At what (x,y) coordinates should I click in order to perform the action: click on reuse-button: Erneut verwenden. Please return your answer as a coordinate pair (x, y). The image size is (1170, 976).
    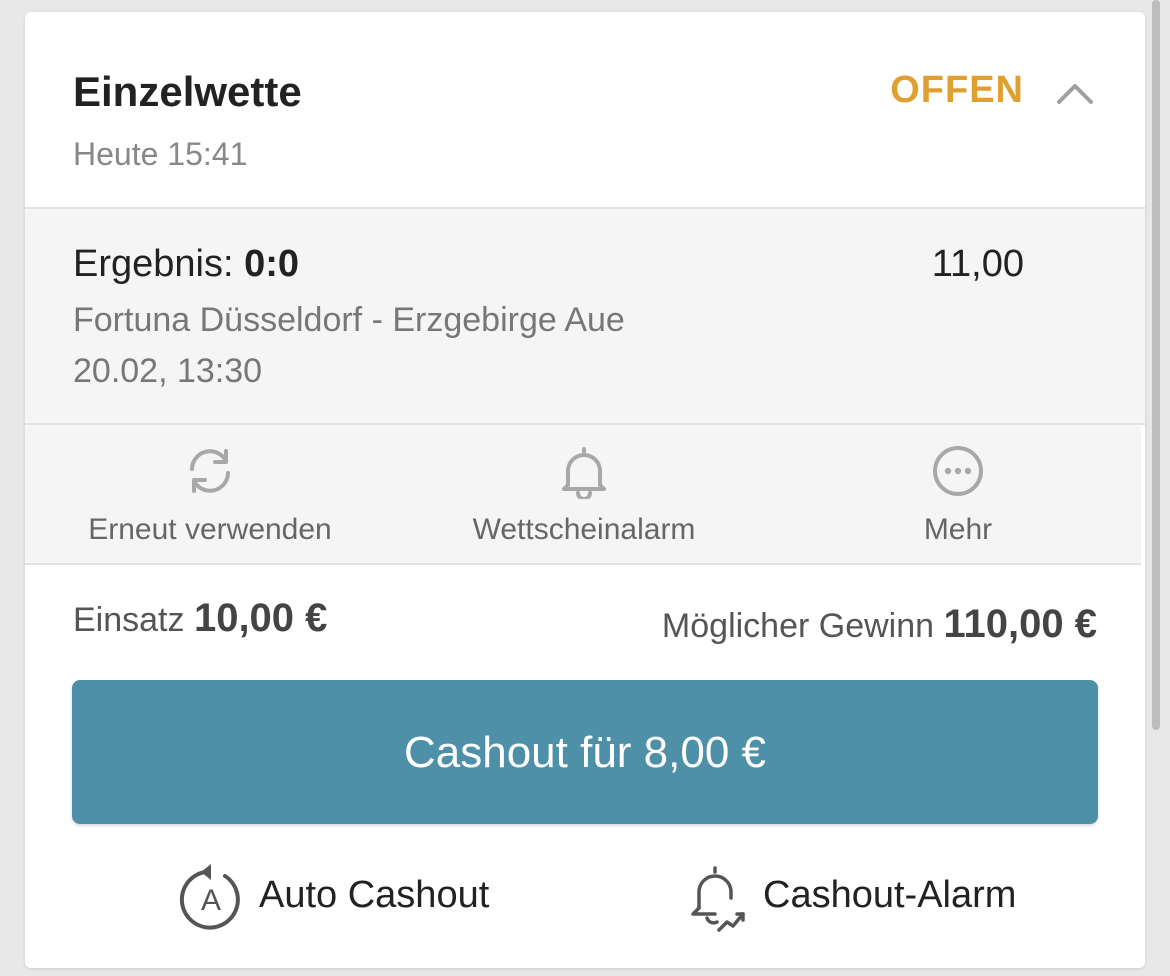
    Looking at the image, I should click on (210, 494).